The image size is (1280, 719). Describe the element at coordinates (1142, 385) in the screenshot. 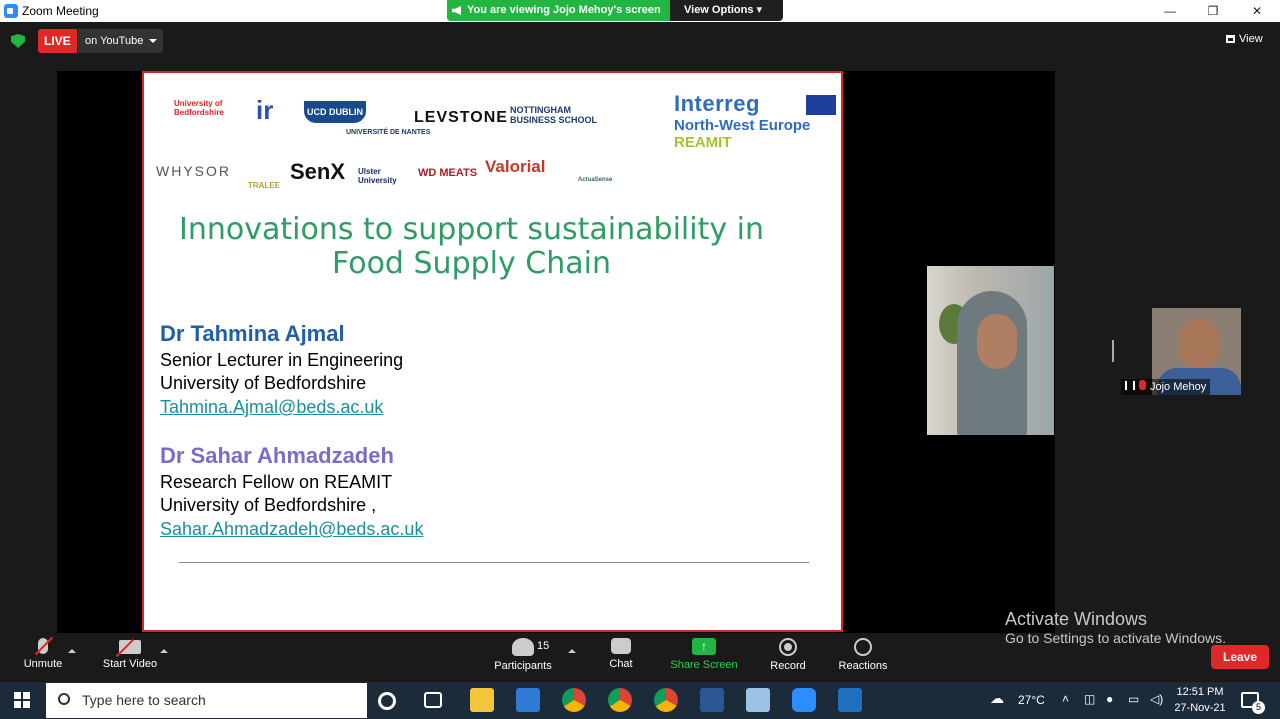

I see `muted-mic-icon` at that location.